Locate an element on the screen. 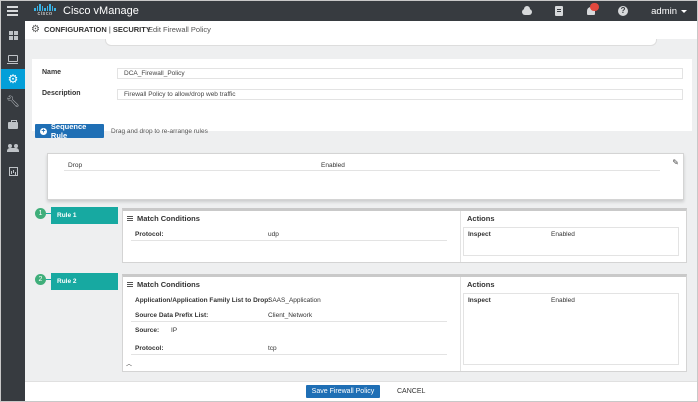 The width and height of the screenshot is (698, 402). condition-row: Protocol: udp is located at coordinates (289, 235).